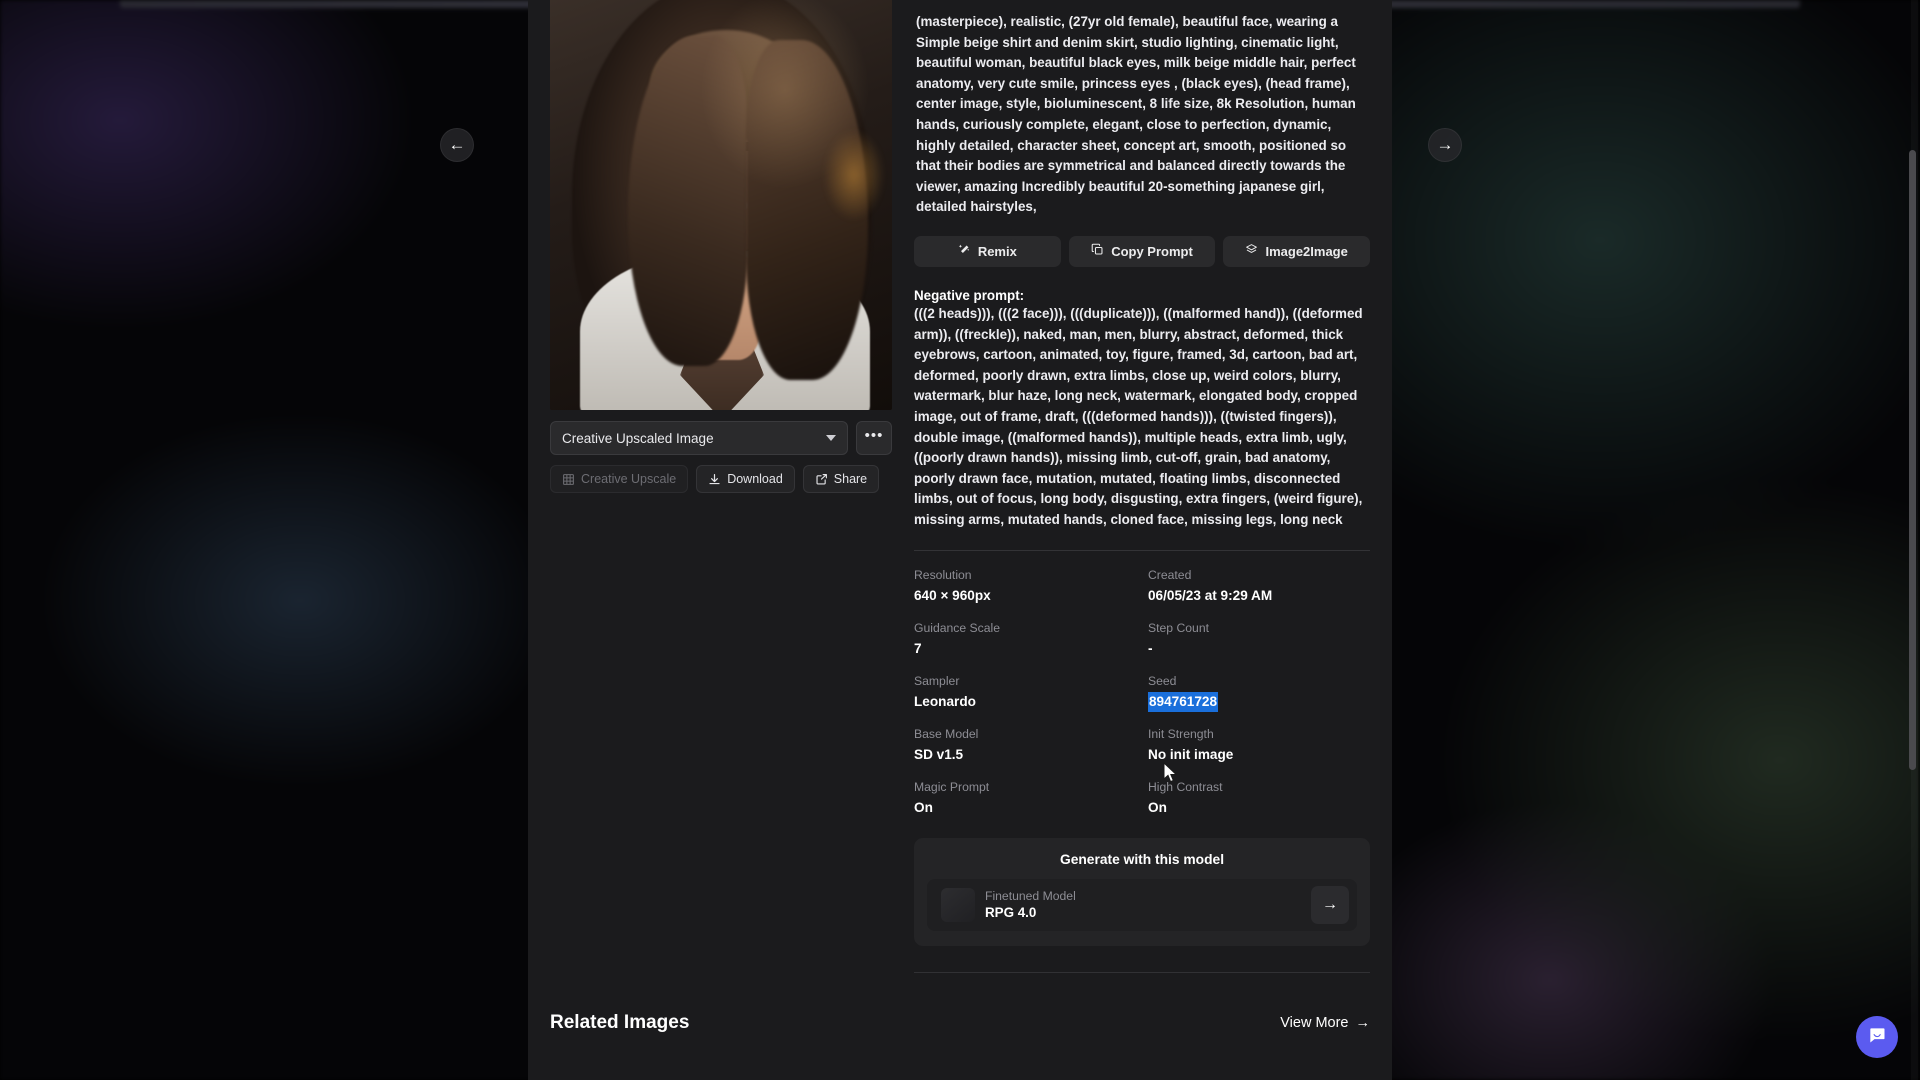 The width and height of the screenshot is (1920, 1080). Describe the element at coordinates (638, 438) in the screenshot. I see `image-variant-select-value: Creative Upscaled Image` at that location.